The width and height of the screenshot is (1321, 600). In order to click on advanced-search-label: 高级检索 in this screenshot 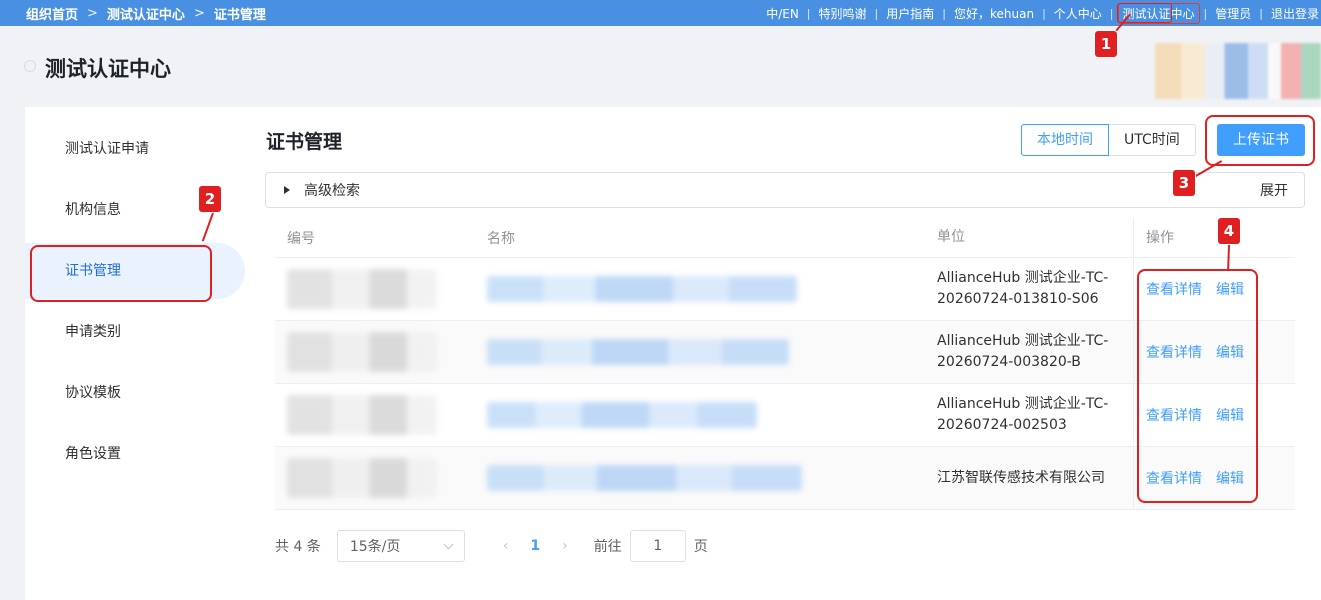, I will do `click(332, 191)`.